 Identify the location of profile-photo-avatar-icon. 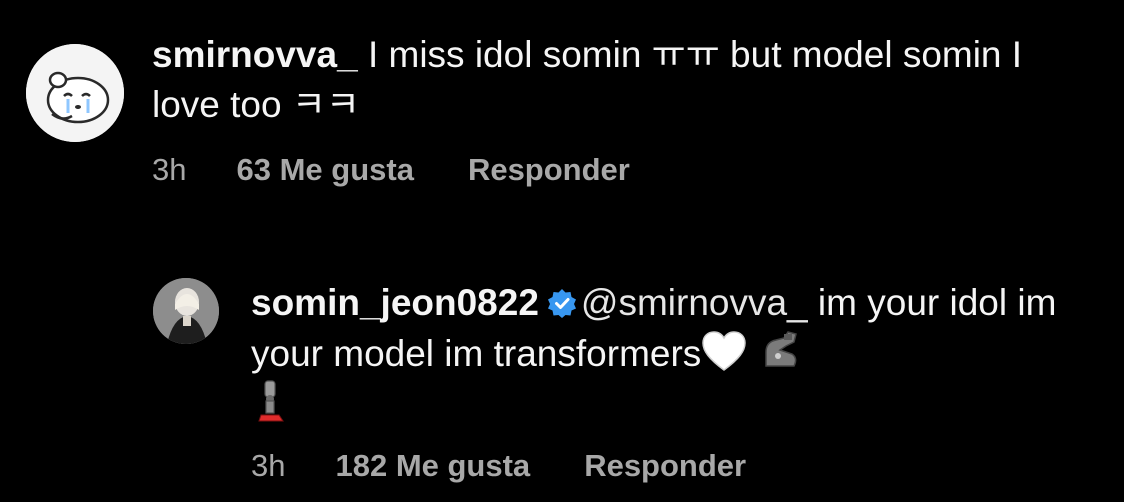
(186, 311).